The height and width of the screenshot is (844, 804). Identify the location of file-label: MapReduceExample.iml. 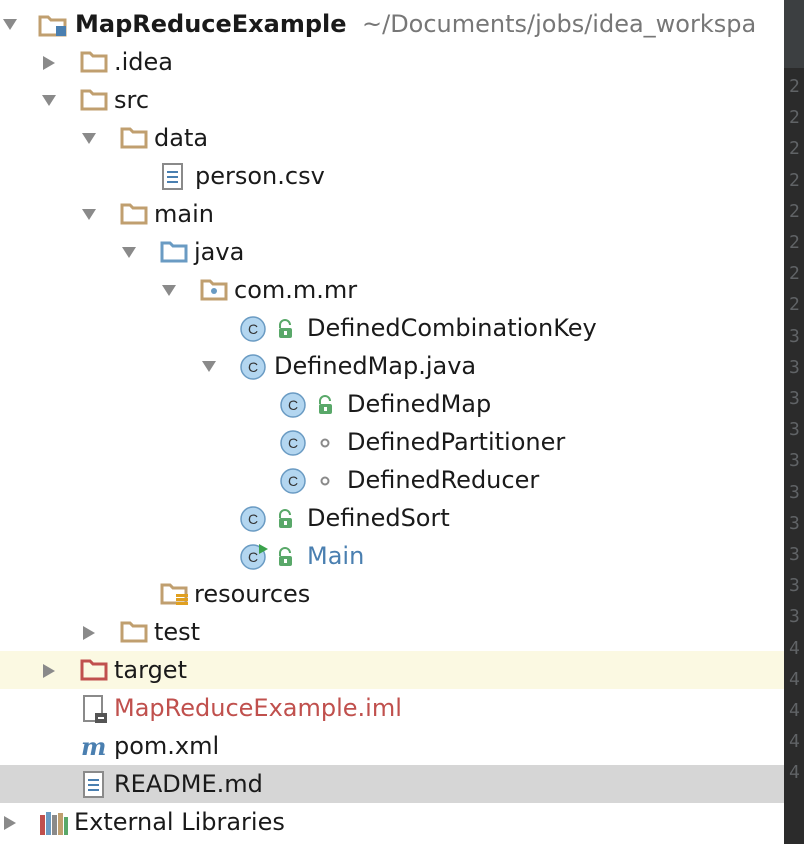
(258, 708).